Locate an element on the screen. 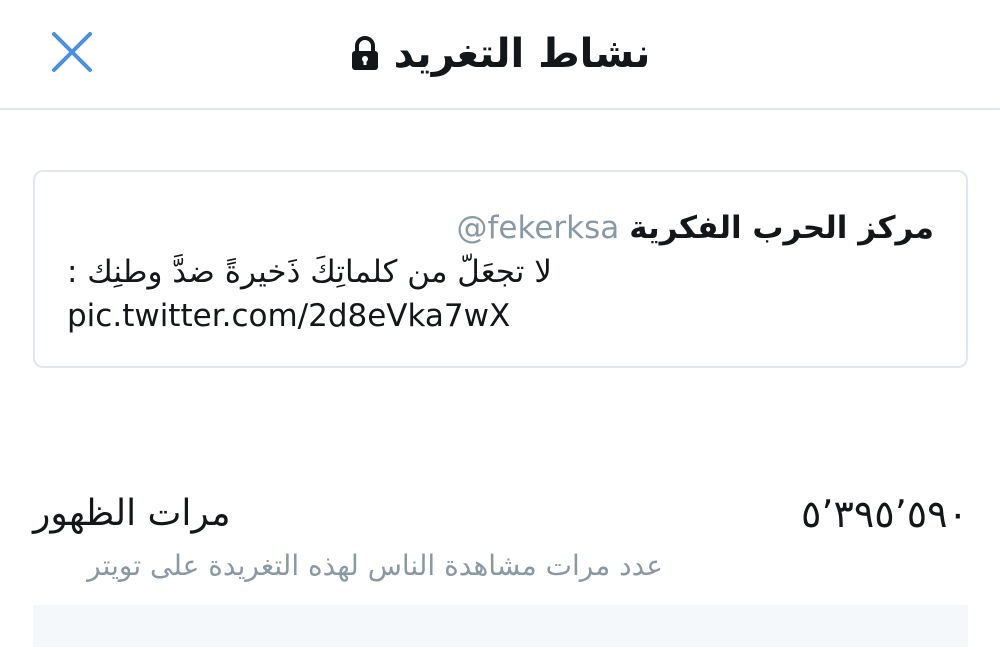 This screenshot has height=656, width=1000. lock-icon is located at coordinates (364, 53).